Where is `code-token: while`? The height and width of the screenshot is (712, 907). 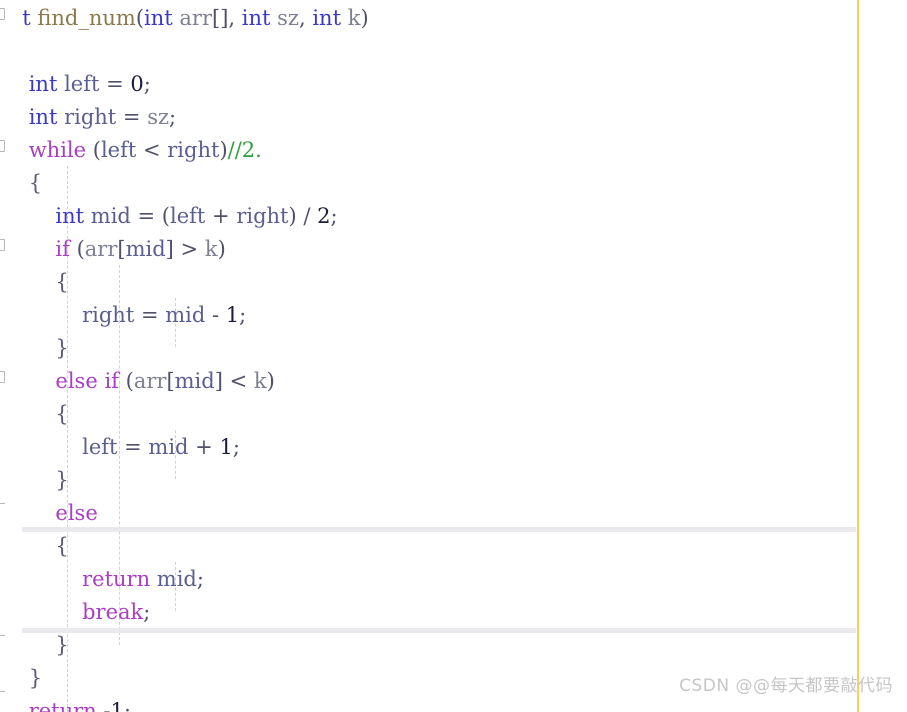
code-token: while is located at coordinates (57, 150).